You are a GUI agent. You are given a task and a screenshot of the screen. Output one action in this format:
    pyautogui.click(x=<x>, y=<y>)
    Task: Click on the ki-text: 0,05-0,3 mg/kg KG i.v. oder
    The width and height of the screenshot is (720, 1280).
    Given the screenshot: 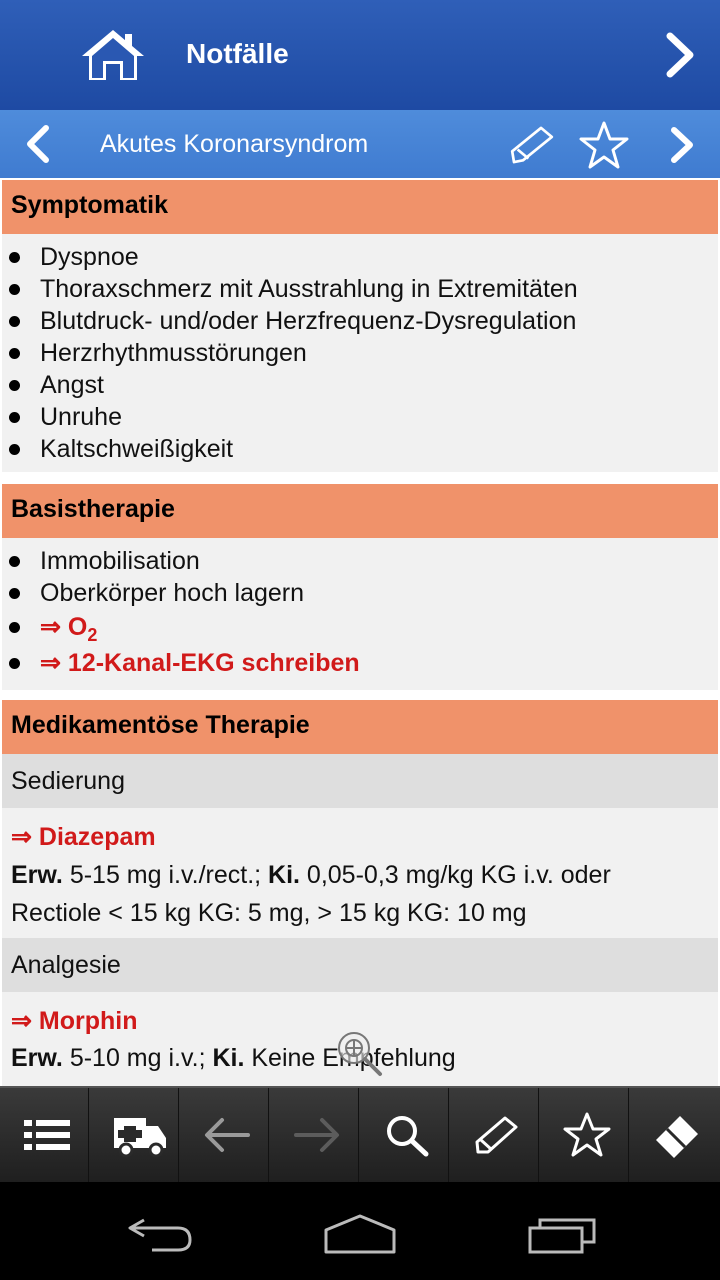 What is the action you would take?
    pyautogui.click(x=455, y=875)
    